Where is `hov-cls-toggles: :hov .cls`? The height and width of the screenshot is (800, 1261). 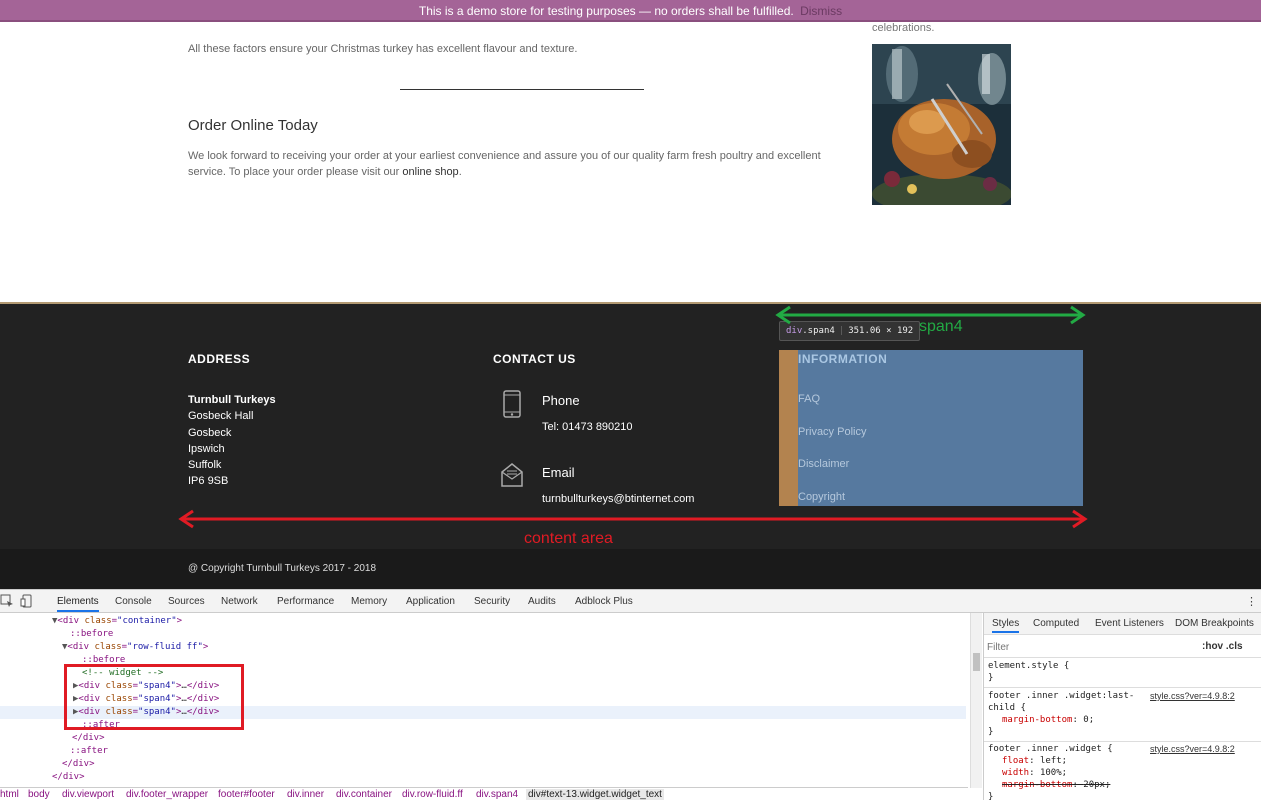
hov-cls-toggles: :hov .cls is located at coordinates (1222, 646).